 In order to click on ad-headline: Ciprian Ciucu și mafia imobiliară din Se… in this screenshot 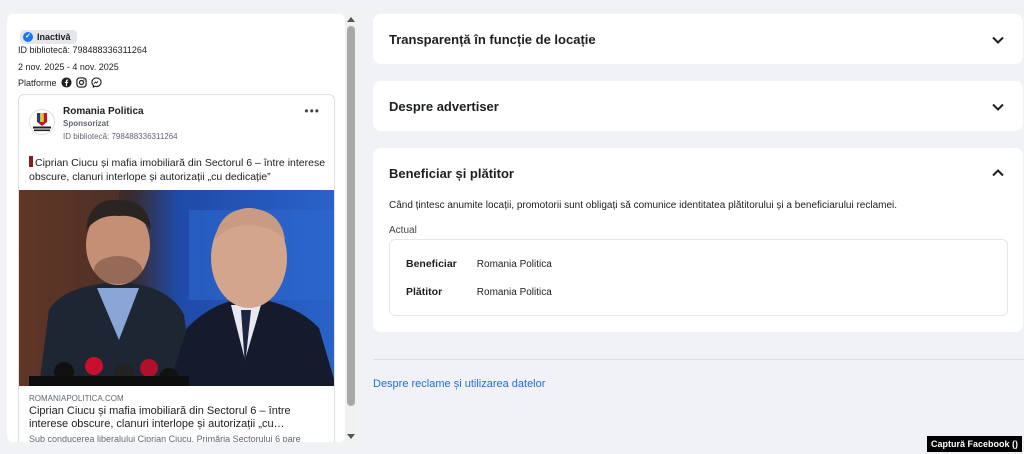, I will do `click(179, 418)`.